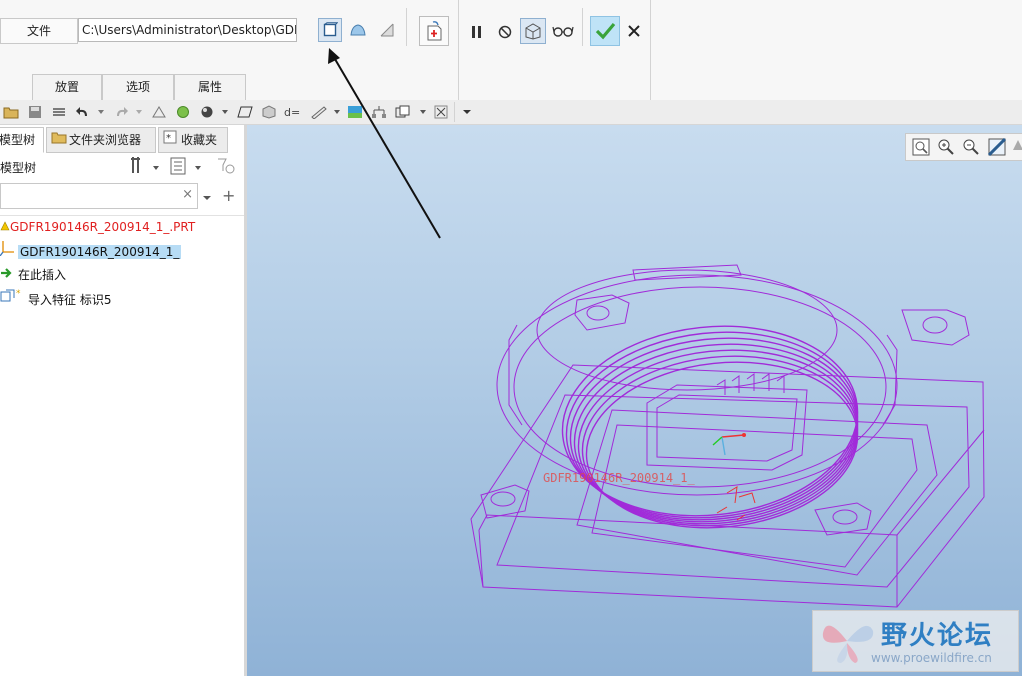  I want to click on tree-item-import-feature: * 导入特征 标识5, so click(55, 299).